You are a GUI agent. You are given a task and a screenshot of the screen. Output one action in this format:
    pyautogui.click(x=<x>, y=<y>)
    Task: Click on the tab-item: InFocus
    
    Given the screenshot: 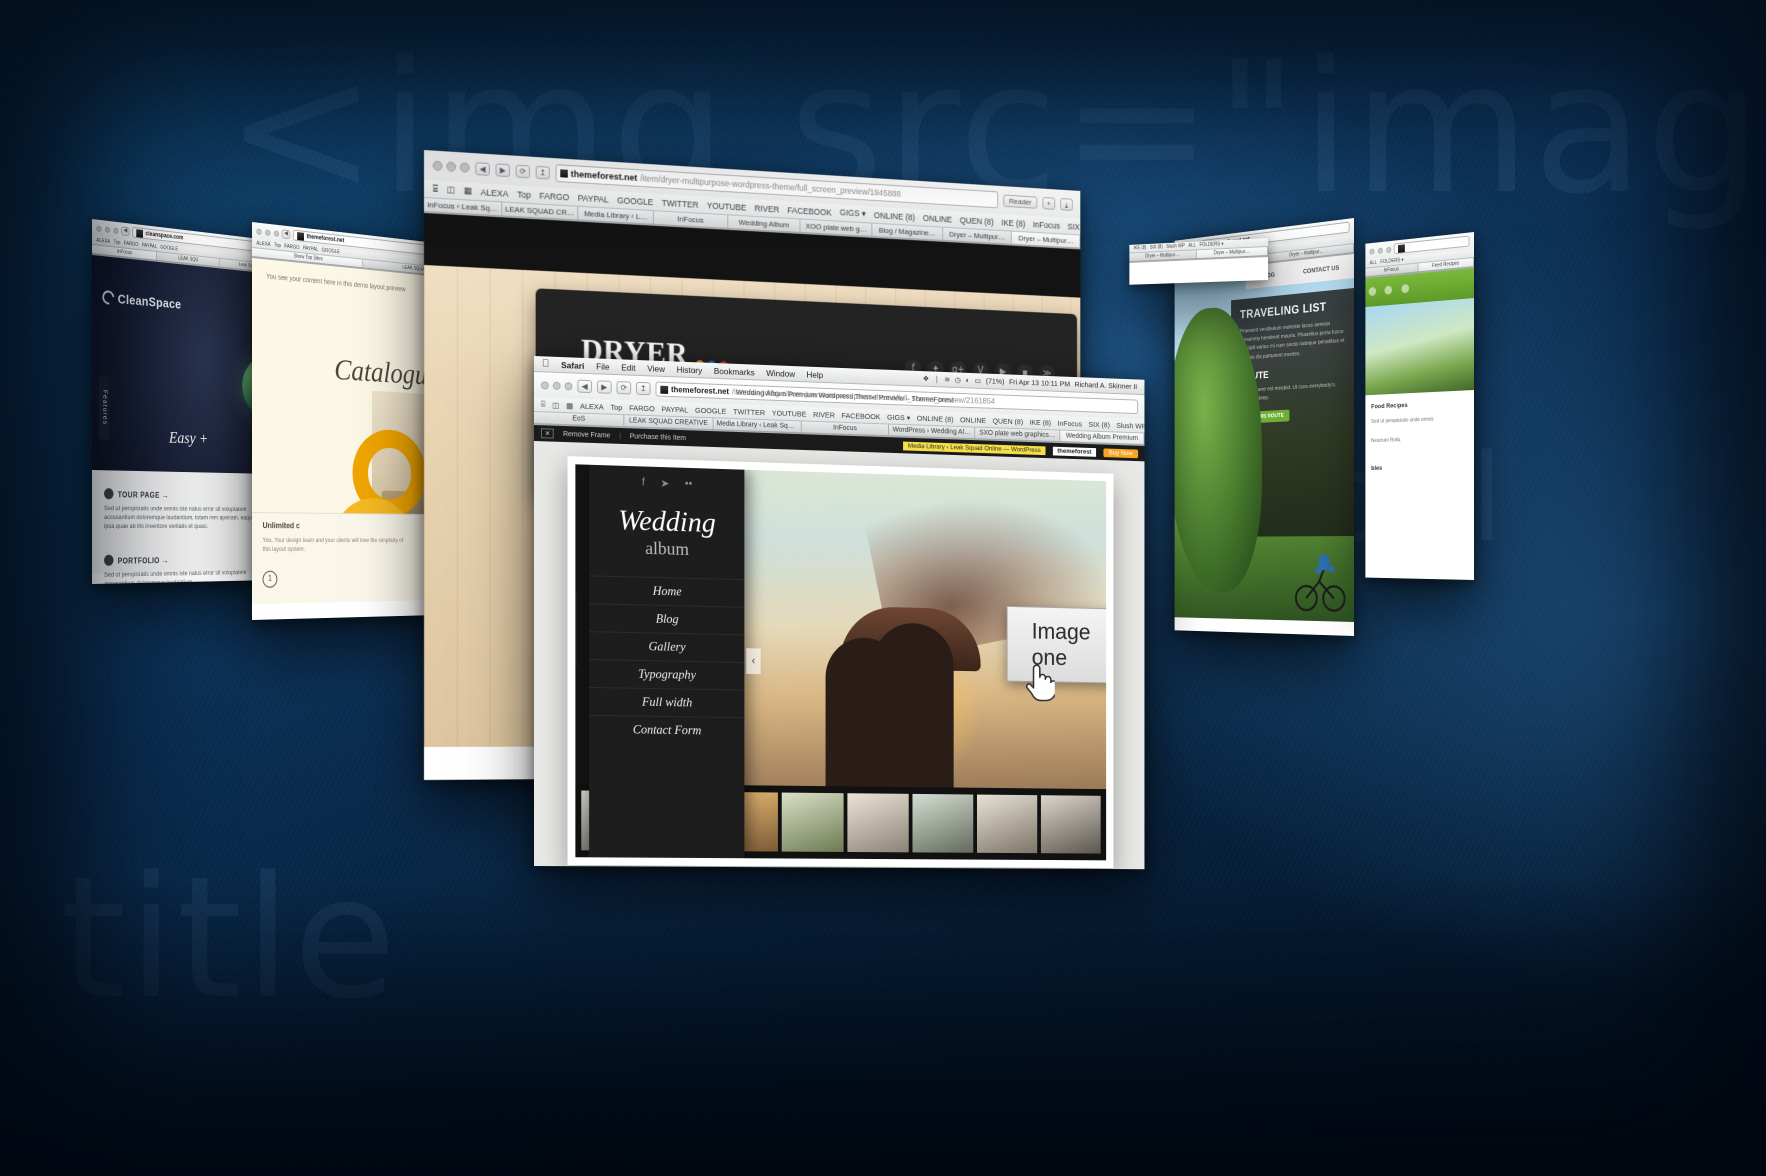 What is the action you would take?
    pyautogui.click(x=845, y=428)
    